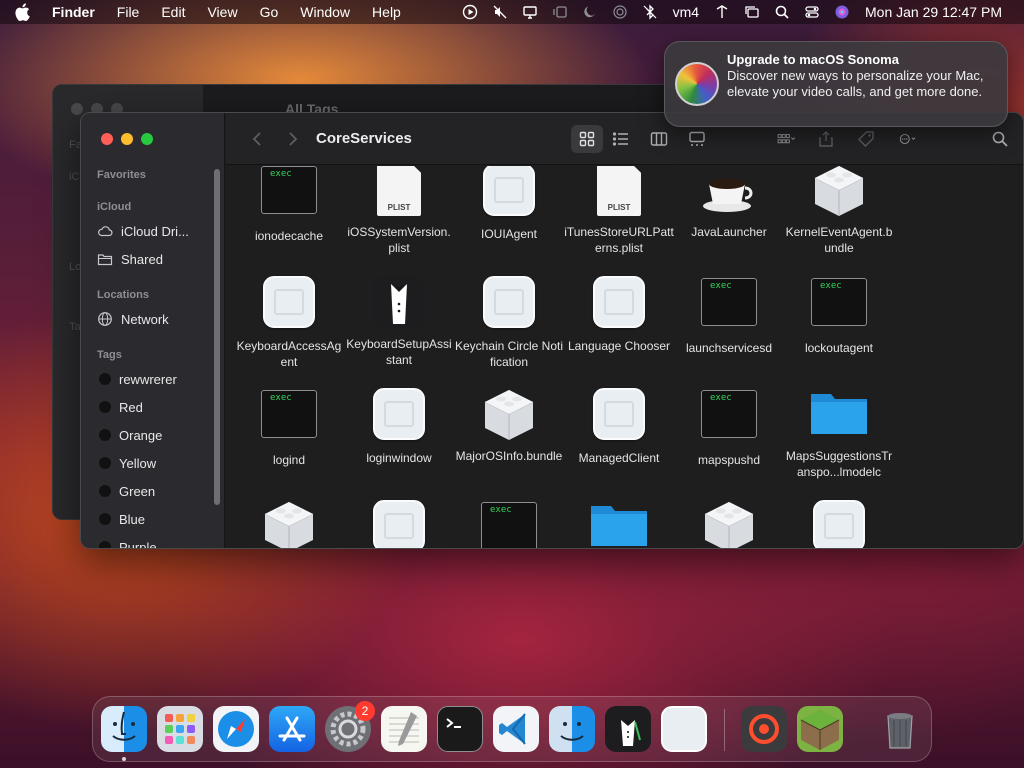 This screenshot has width=1024, height=768. I want to click on column-view-button, so click(659, 139).